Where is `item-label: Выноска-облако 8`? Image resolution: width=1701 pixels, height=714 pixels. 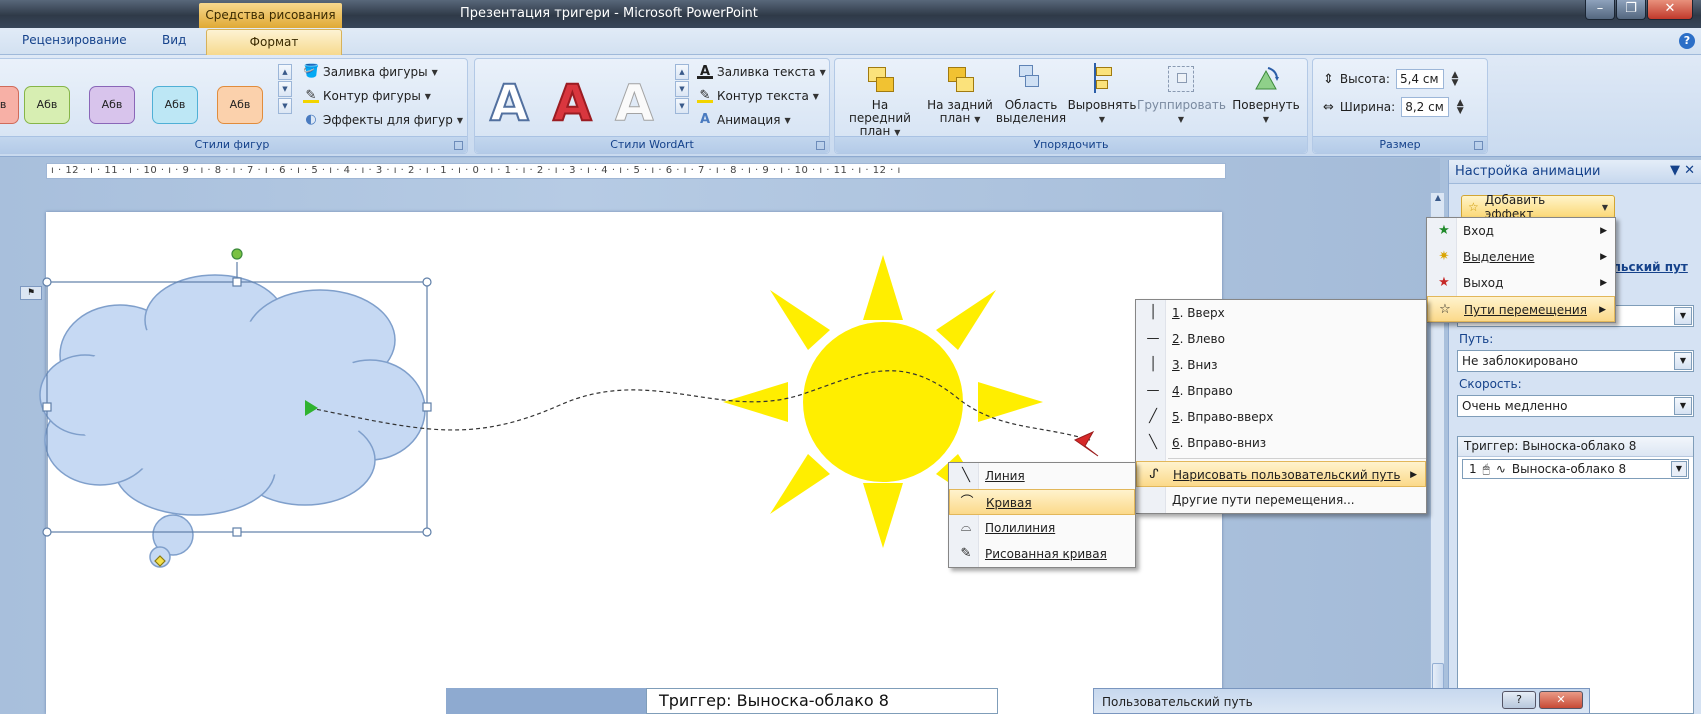
item-label: Выноска-облако 8 is located at coordinates (1569, 469).